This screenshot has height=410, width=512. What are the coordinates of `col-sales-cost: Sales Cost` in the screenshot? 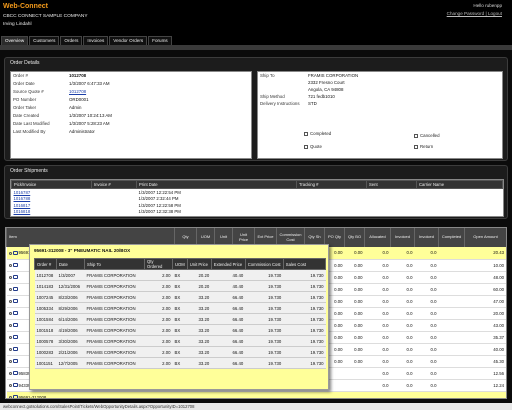 It's located at (304, 264).